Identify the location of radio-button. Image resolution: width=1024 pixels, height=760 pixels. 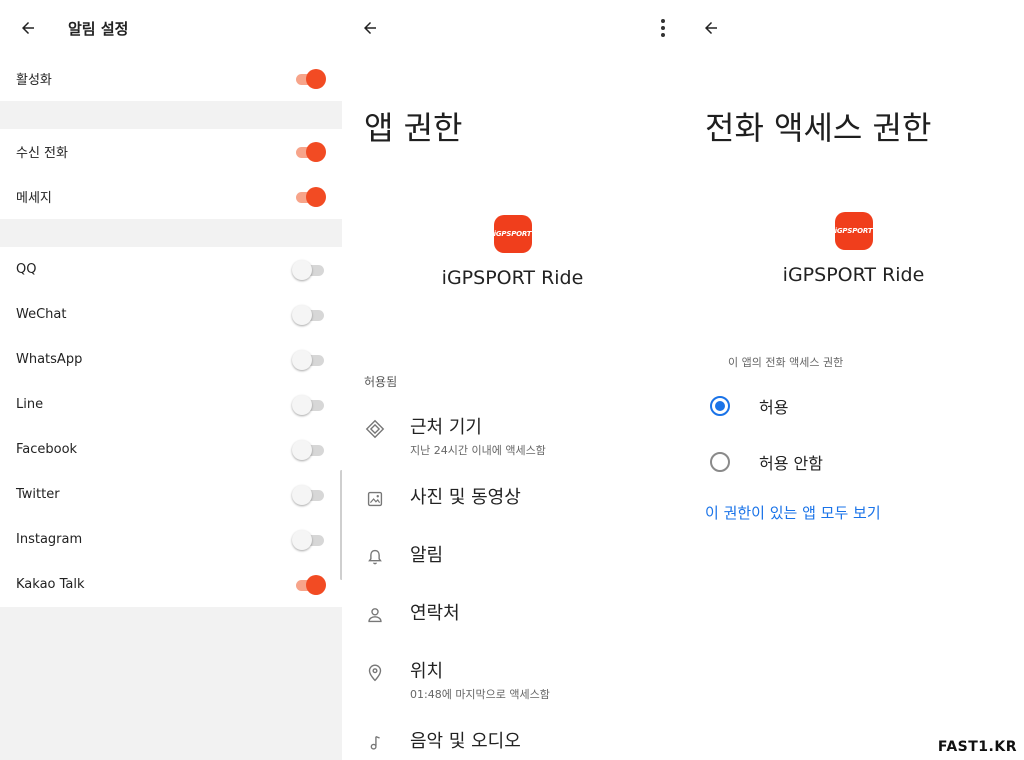
(720, 462).